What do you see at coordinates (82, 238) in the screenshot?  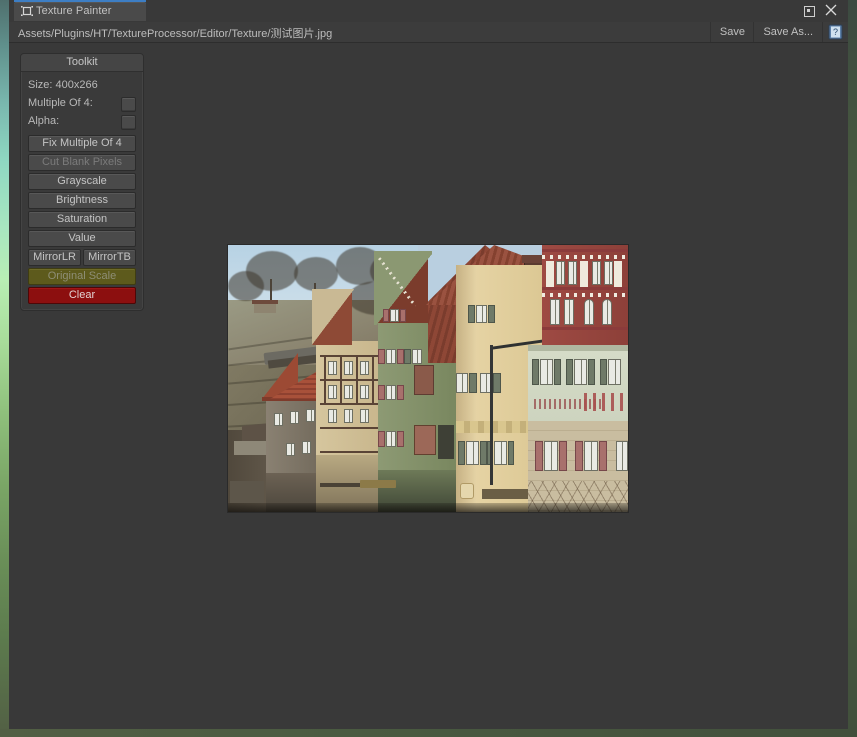 I see `value-button: Value` at bounding box center [82, 238].